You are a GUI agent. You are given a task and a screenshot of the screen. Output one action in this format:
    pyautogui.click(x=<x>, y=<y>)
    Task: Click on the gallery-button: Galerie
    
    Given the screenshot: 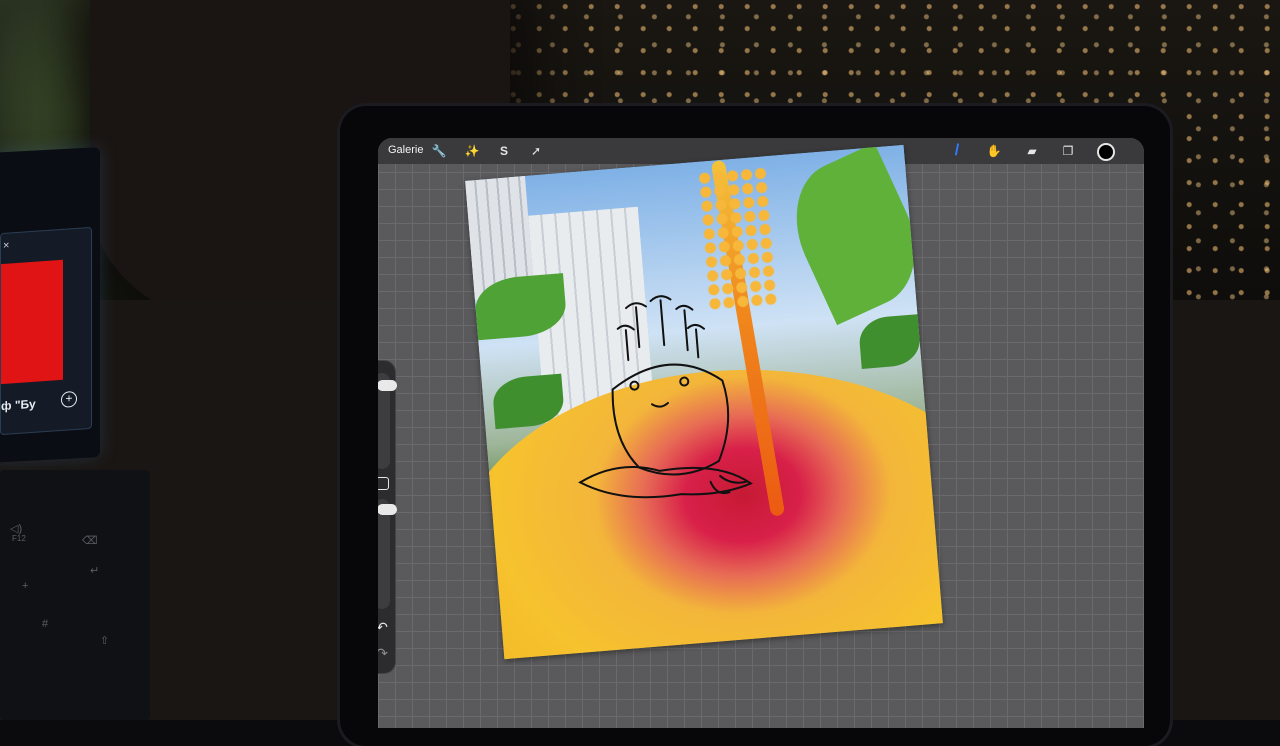 What is the action you would take?
    pyautogui.click(x=405, y=150)
    